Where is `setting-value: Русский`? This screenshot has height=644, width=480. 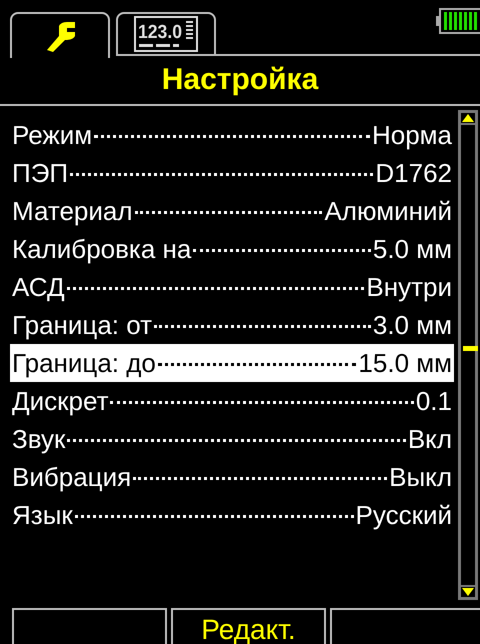 setting-value: Русский is located at coordinates (404, 515).